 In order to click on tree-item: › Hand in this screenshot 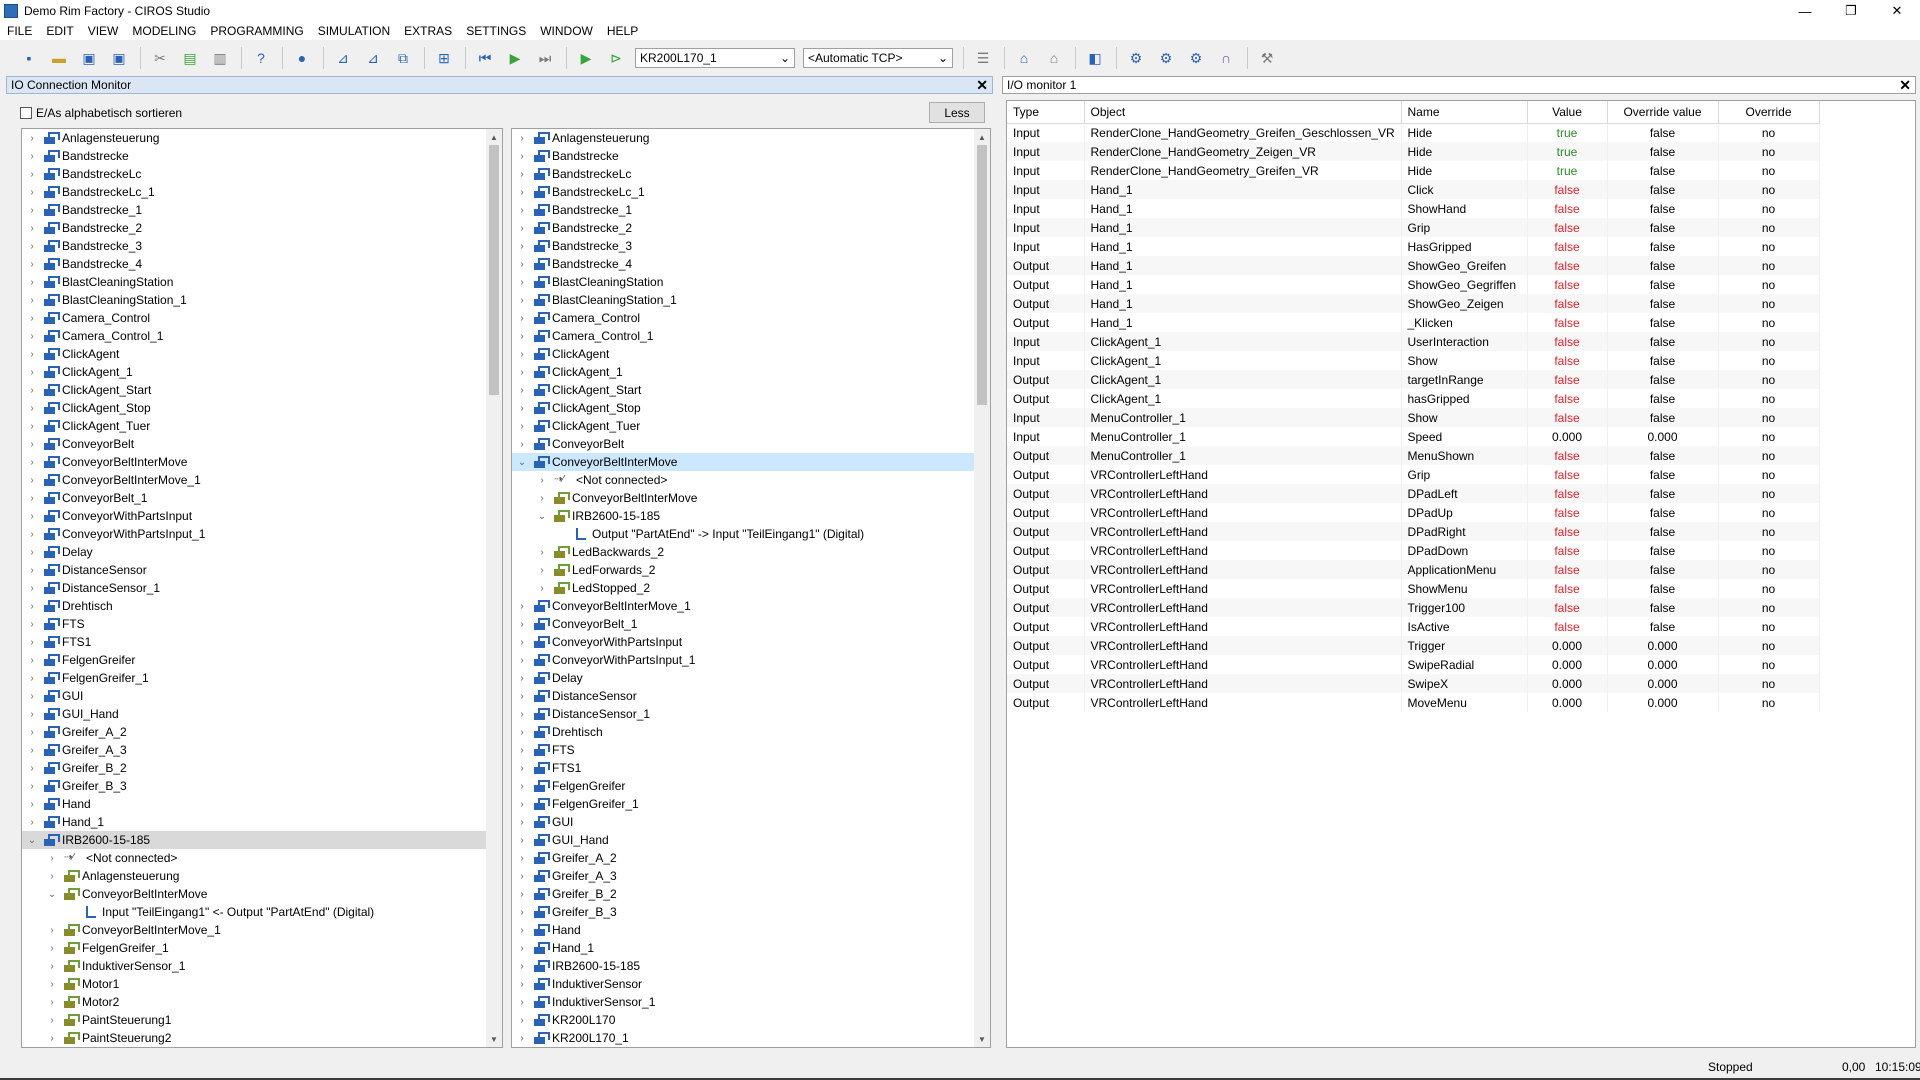, I will do `click(751, 930)`.